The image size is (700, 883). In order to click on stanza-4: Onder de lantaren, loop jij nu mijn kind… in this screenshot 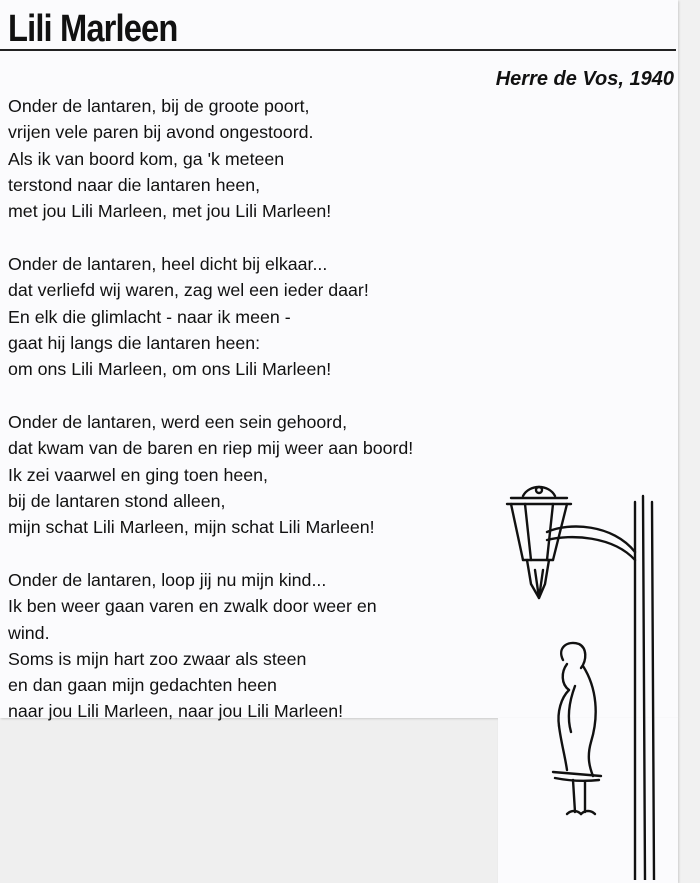, I will do `click(248, 646)`.